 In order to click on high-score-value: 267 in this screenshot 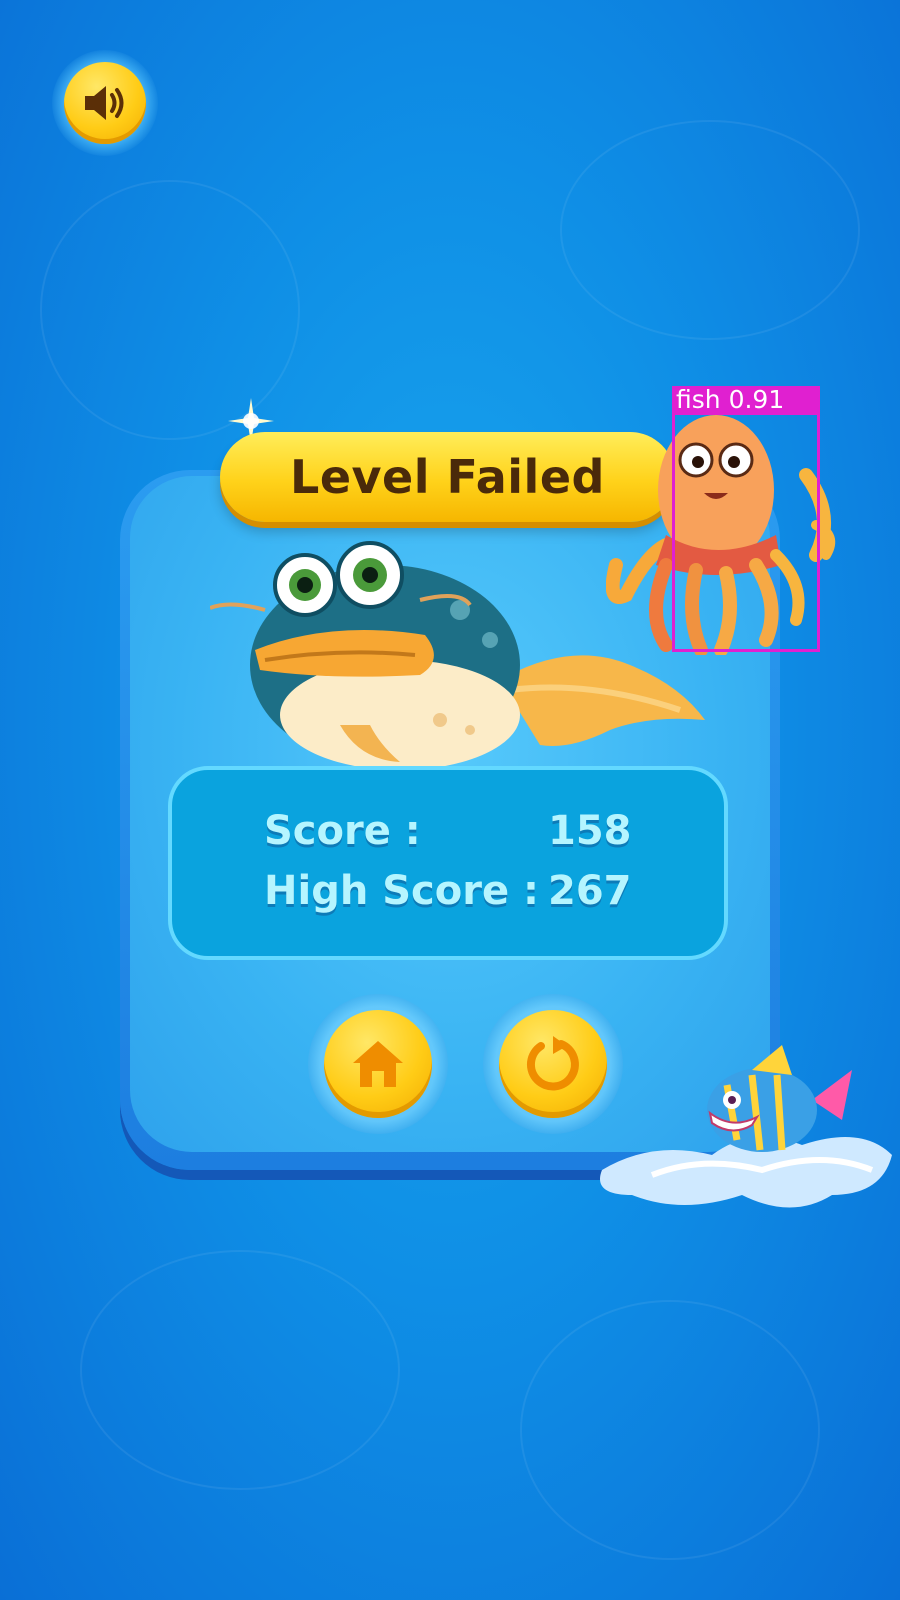, I will do `click(590, 891)`.